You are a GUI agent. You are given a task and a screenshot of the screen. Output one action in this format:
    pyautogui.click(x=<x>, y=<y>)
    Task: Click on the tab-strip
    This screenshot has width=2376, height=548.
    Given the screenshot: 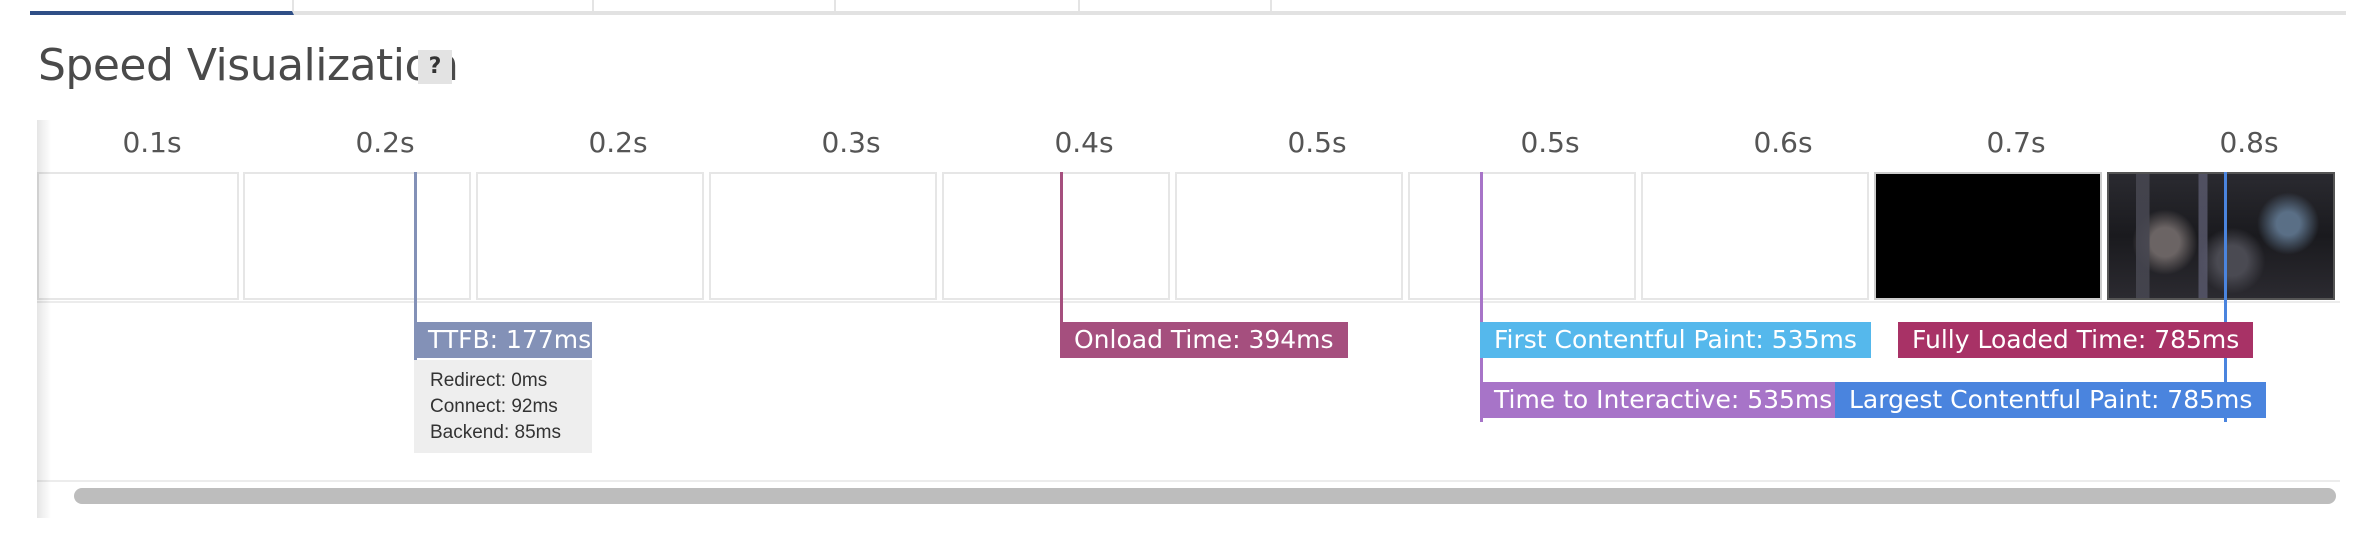 What is the action you would take?
    pyautogui.click(x=1188, y=7)
    